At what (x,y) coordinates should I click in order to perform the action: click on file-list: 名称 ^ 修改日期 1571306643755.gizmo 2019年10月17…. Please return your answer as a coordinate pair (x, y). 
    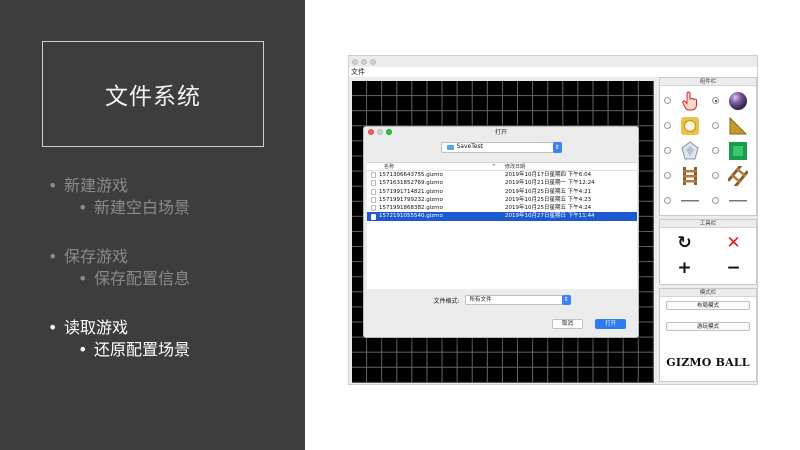
    Looking at the image, I should click on (502, 225).